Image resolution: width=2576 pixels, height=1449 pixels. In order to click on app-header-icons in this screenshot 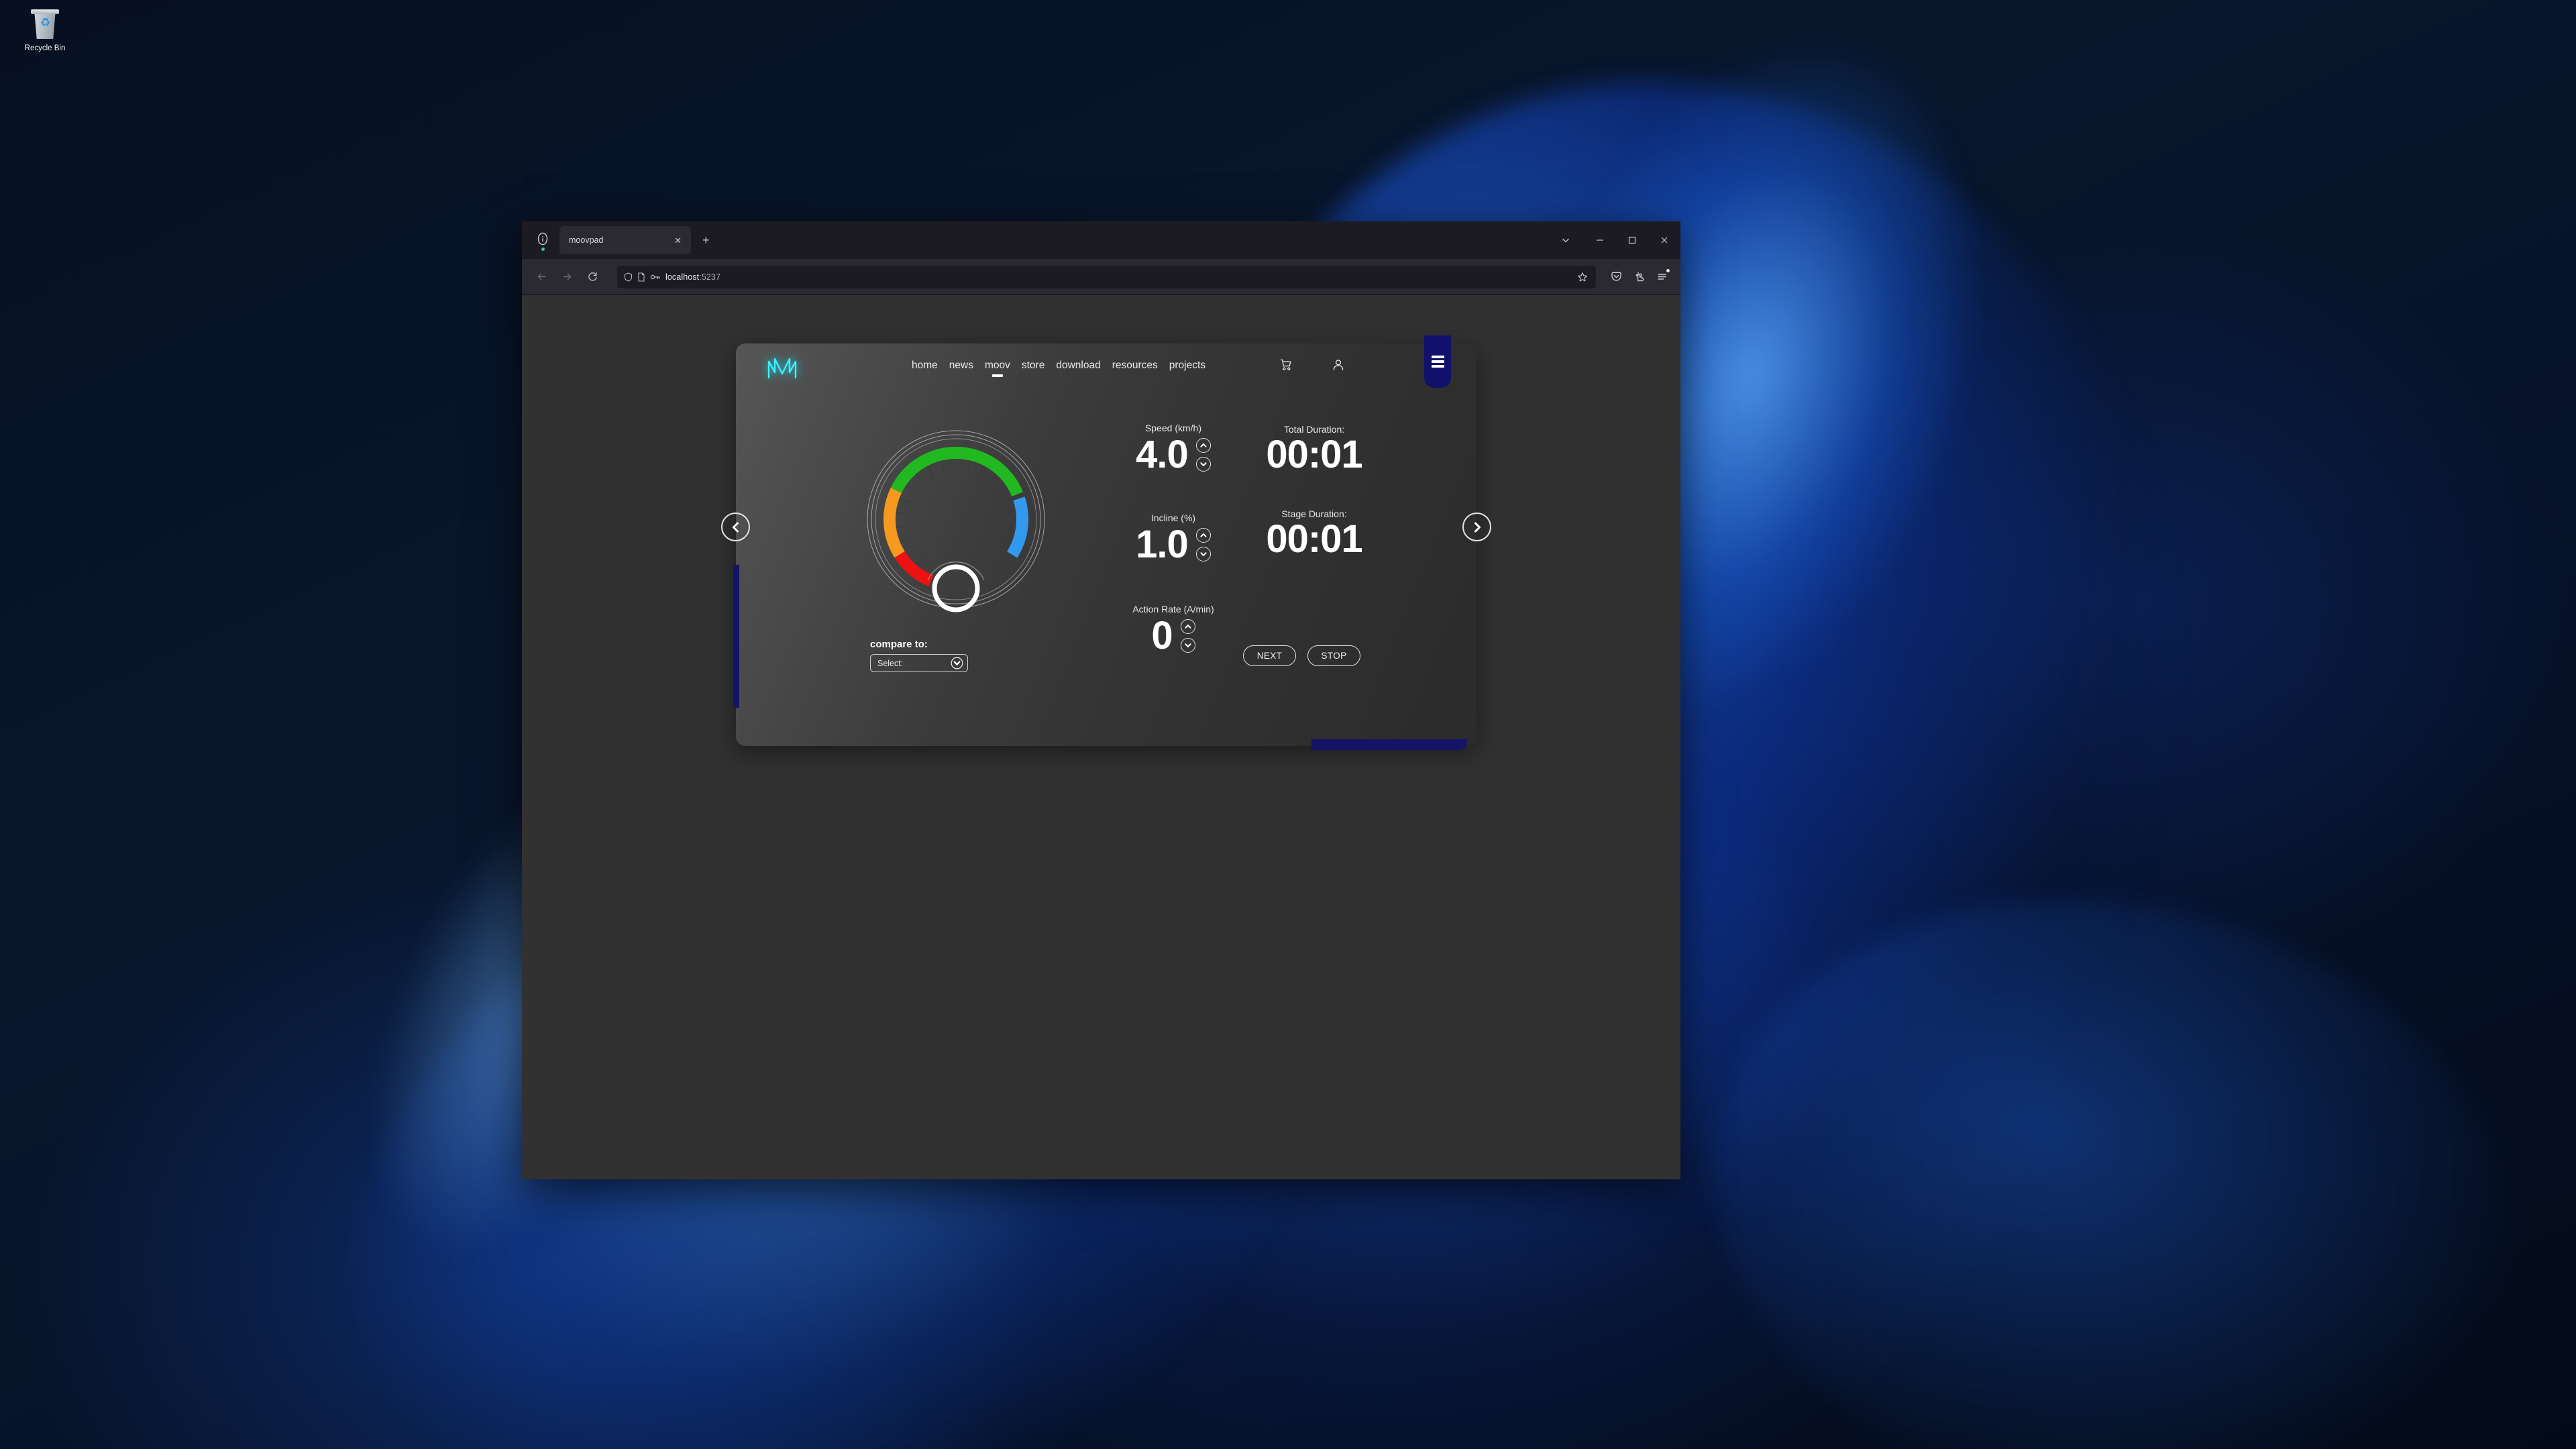, I will do `click(1312, 365)`.